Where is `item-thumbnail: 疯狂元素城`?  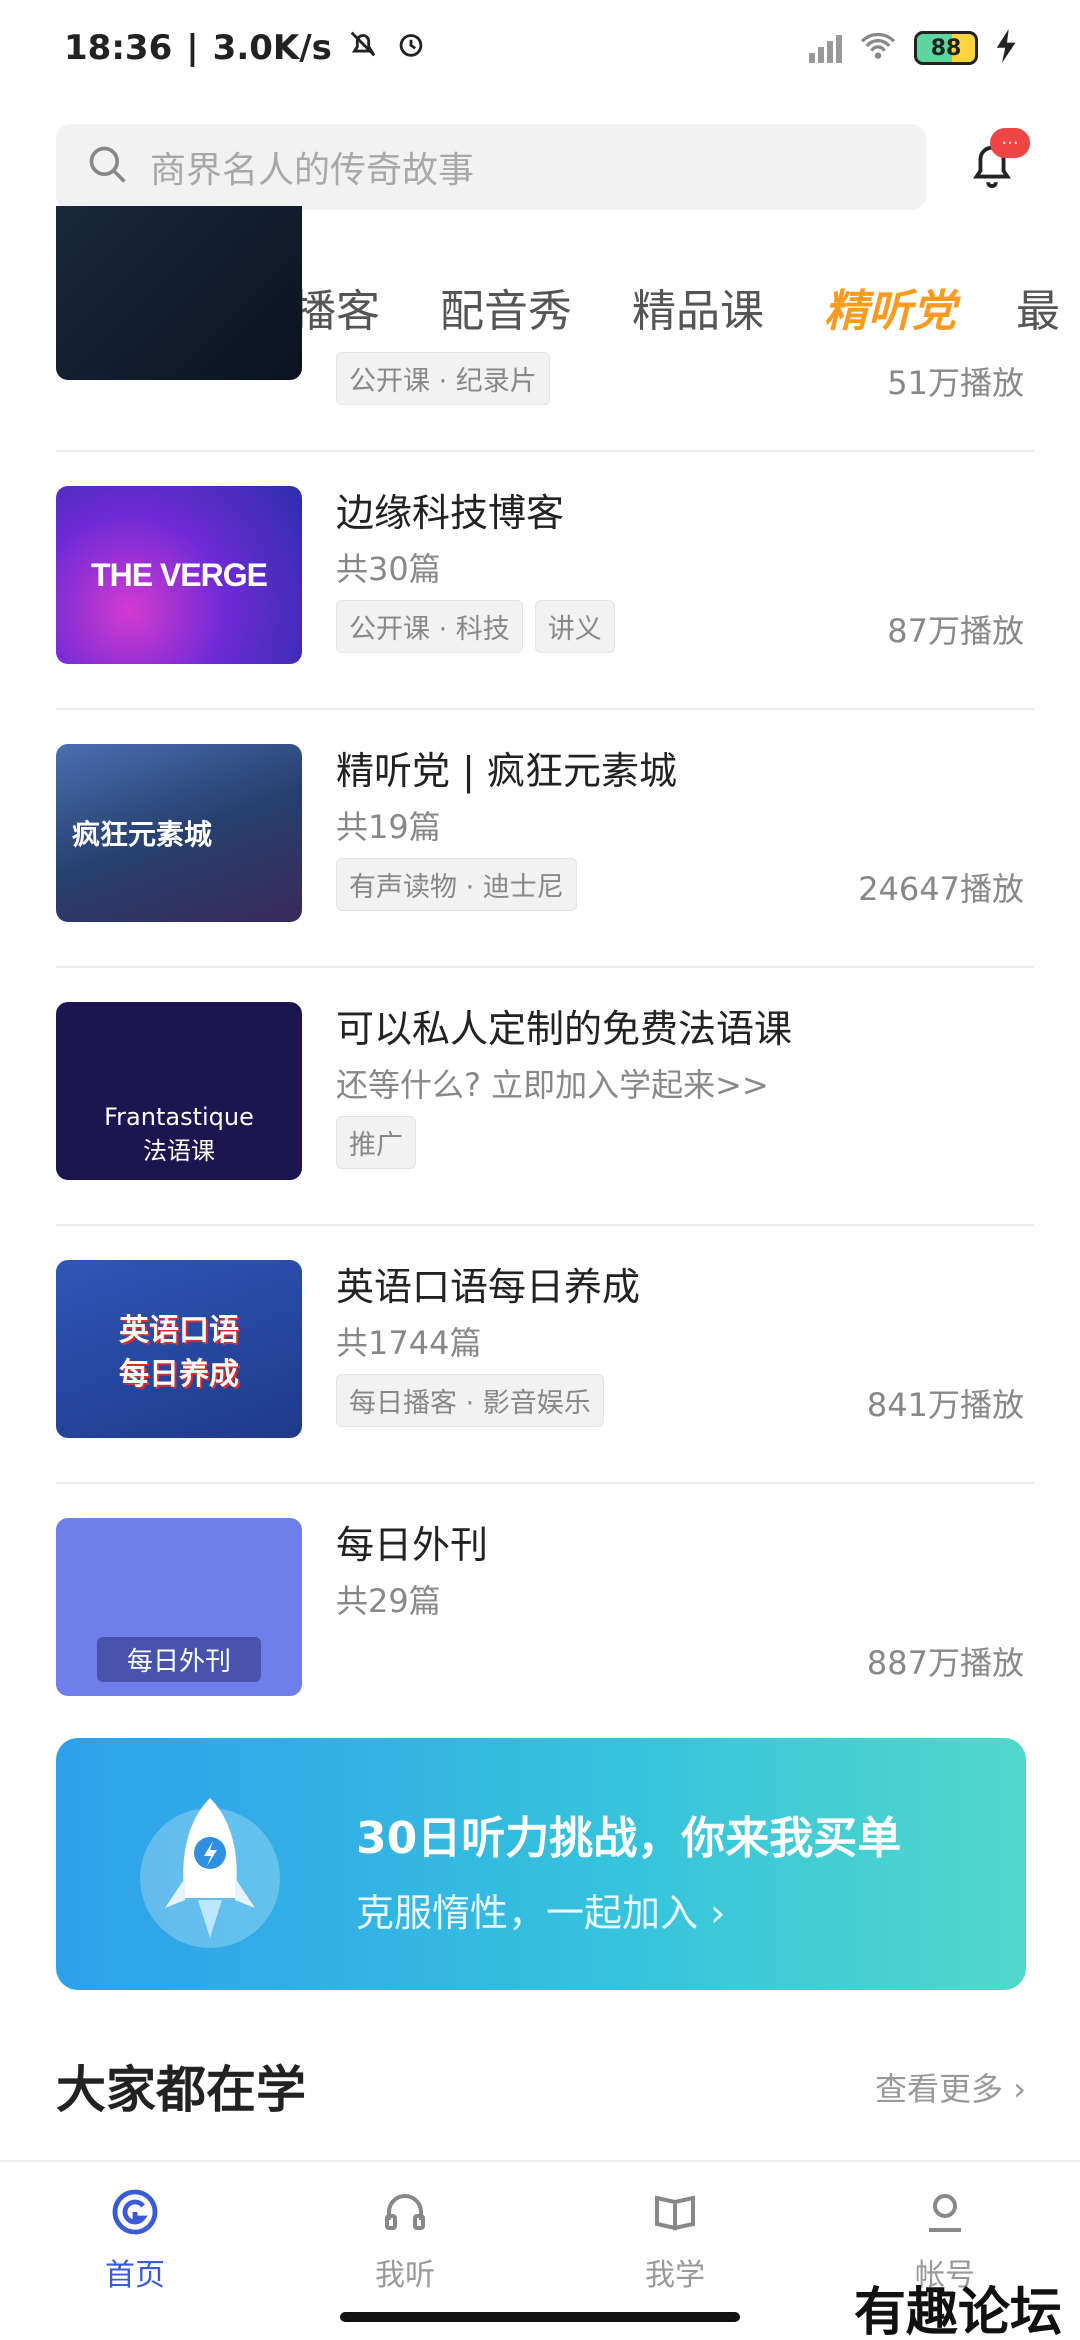
item-thumbnail: 疯狂元素城 is located at coordinates (179, 833).